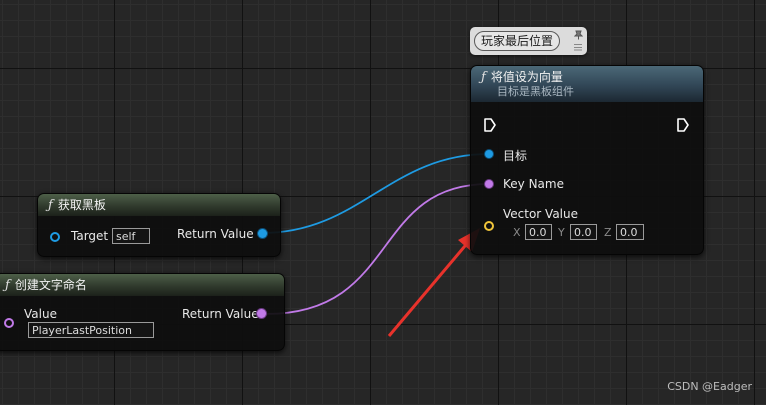 Image resolution: width=766 pixels, height=405 pixels. I want to click on key-name-pin, so click(489, 184).